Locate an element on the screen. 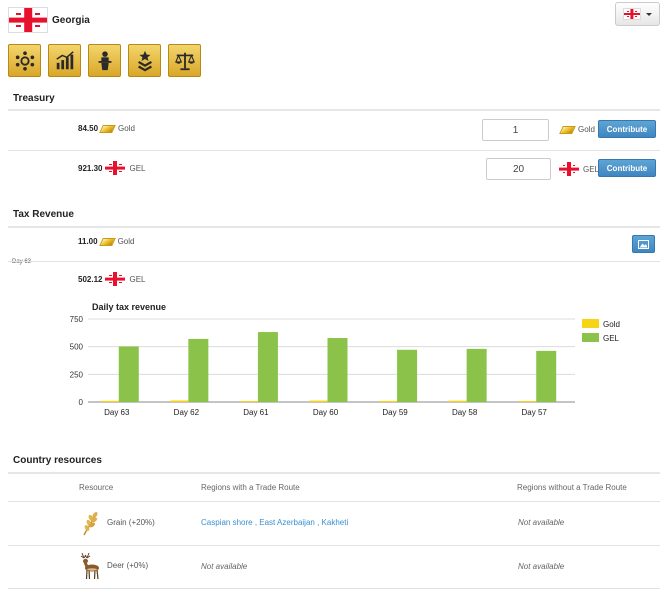  government-button is located at coordinates (24, 60).